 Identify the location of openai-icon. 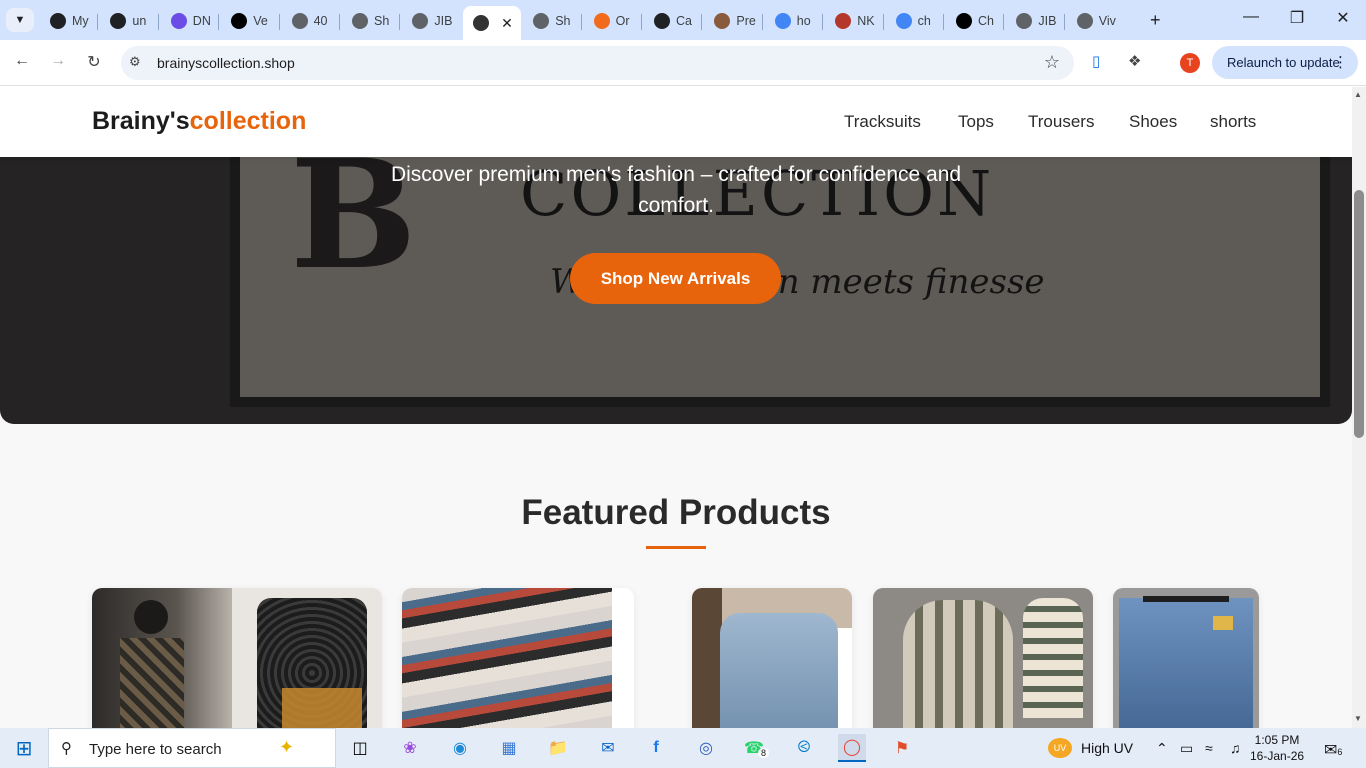
(58, 21).